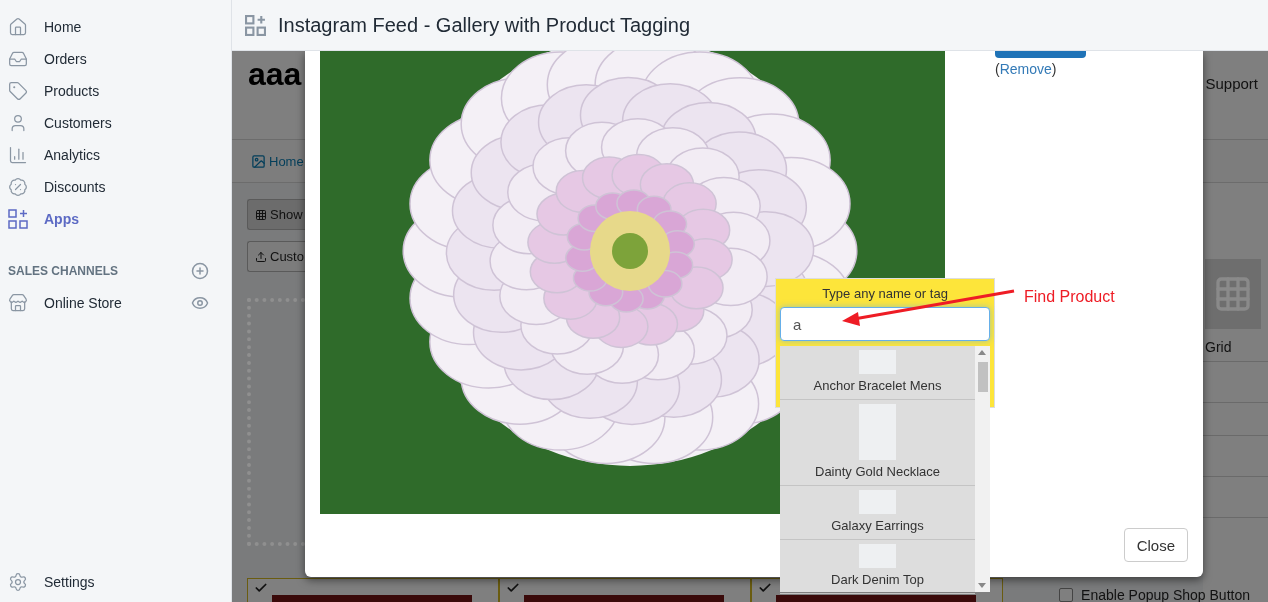 The height and width of the screenshot is (602, 1268). I want to click on store-title: aaa, so click(275, 75).